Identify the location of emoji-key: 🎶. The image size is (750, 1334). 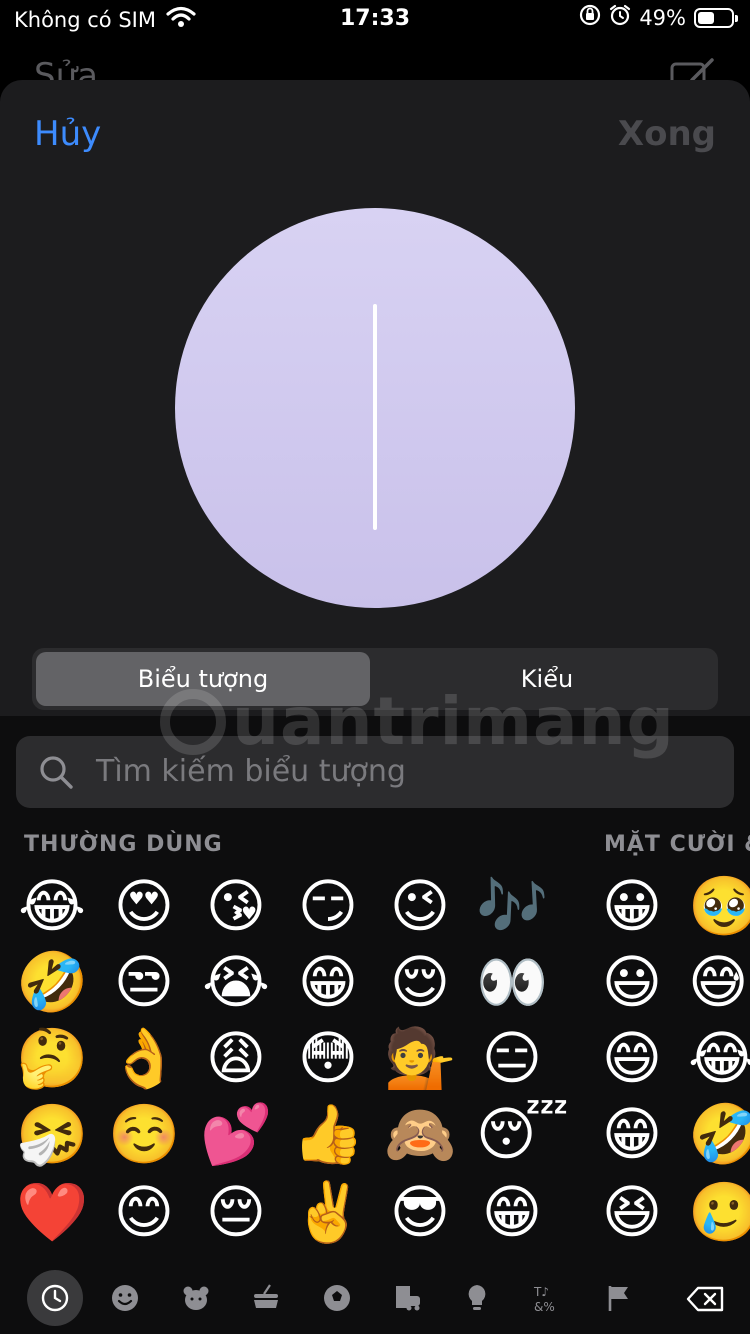
(512, 906).